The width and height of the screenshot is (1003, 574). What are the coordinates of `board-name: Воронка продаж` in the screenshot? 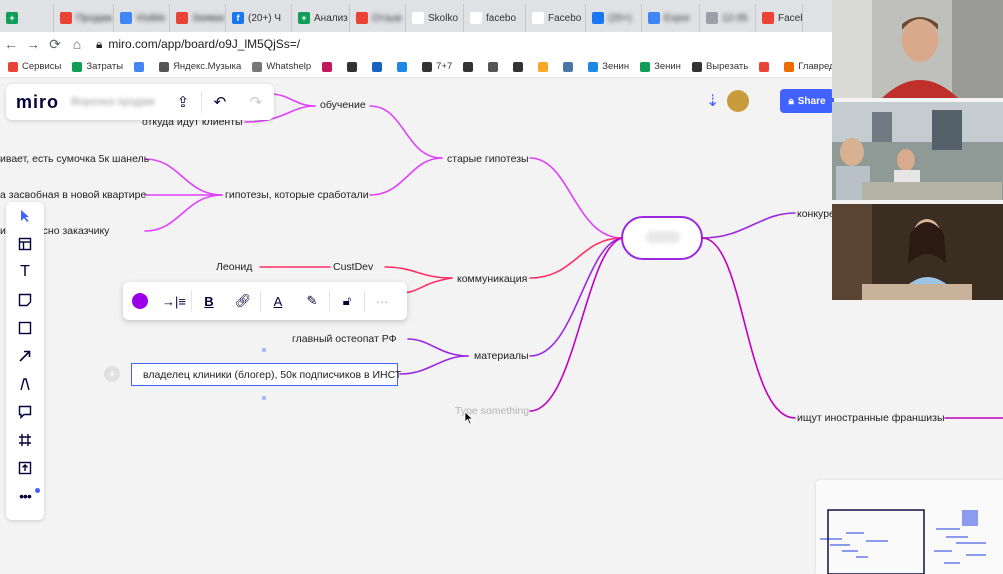 It's located at (118, 102).